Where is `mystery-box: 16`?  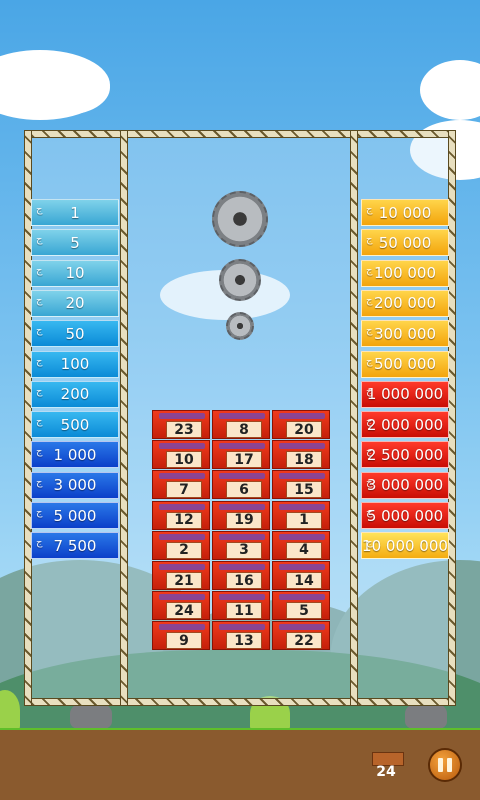 mystery-box: 16 is located at coordinates (241, 575).